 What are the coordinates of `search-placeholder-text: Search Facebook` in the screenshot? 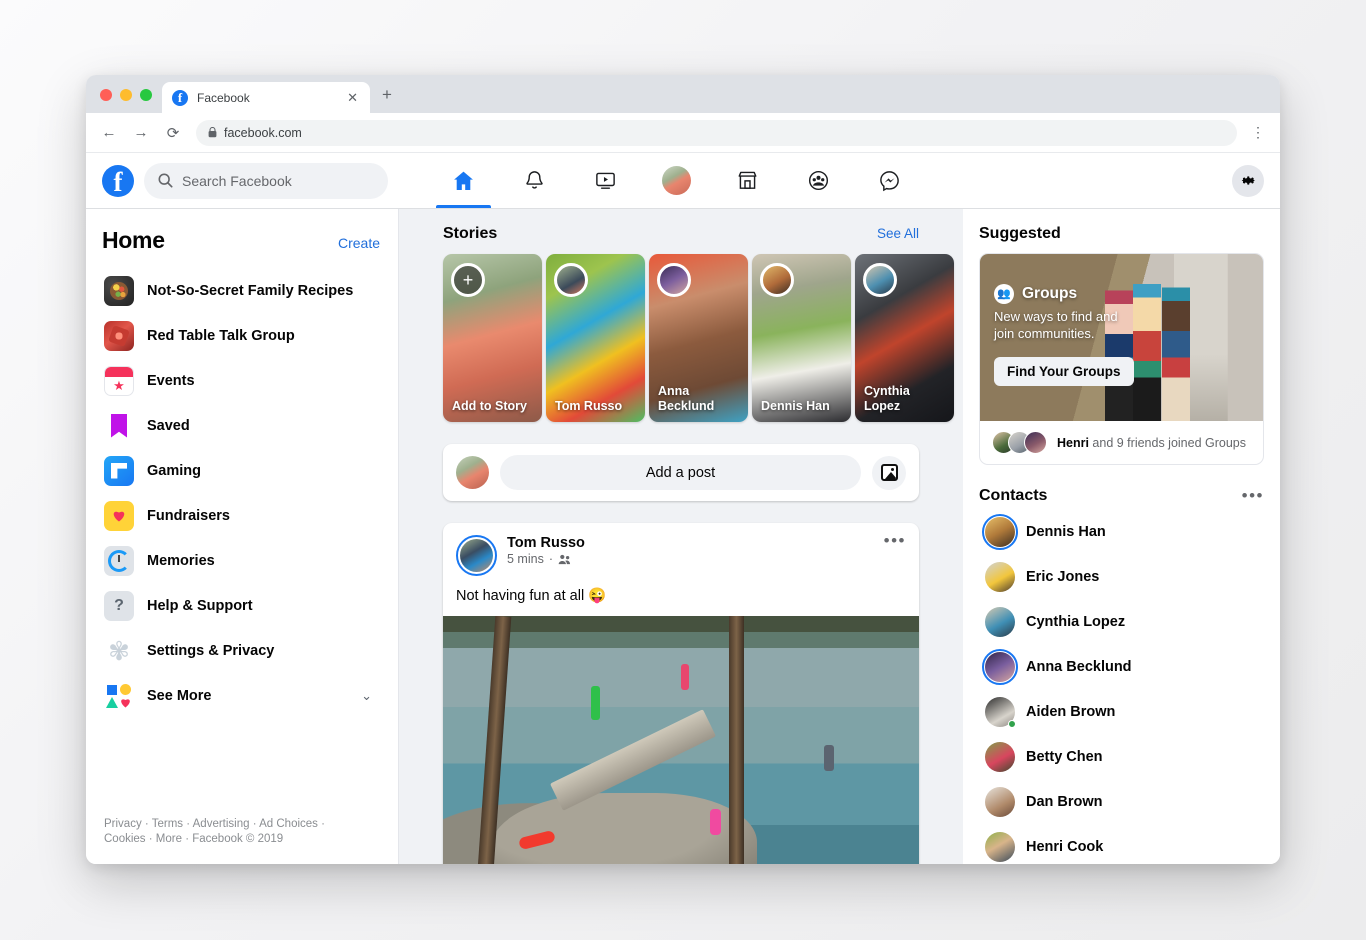 It's located at (237, 180).